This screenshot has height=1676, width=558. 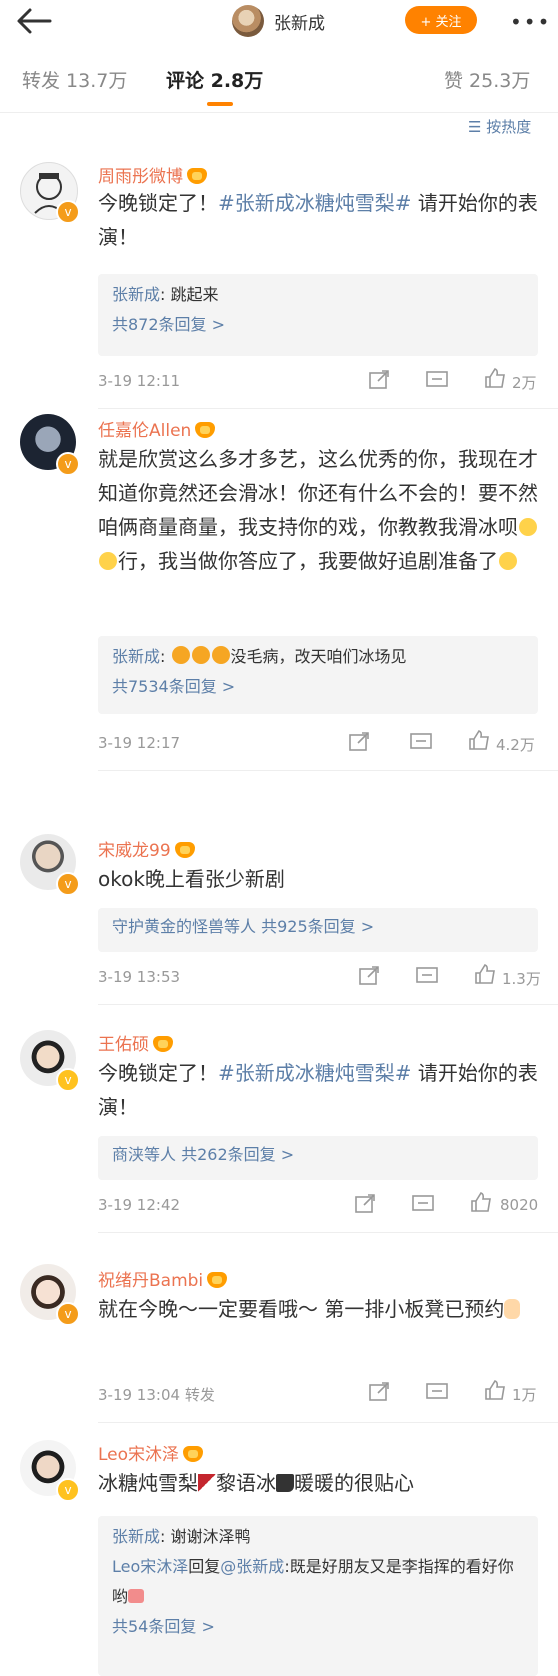 I want to click on view-replies-link: 商浃等人 共262条回复 >, so click(x=318, y=1155).